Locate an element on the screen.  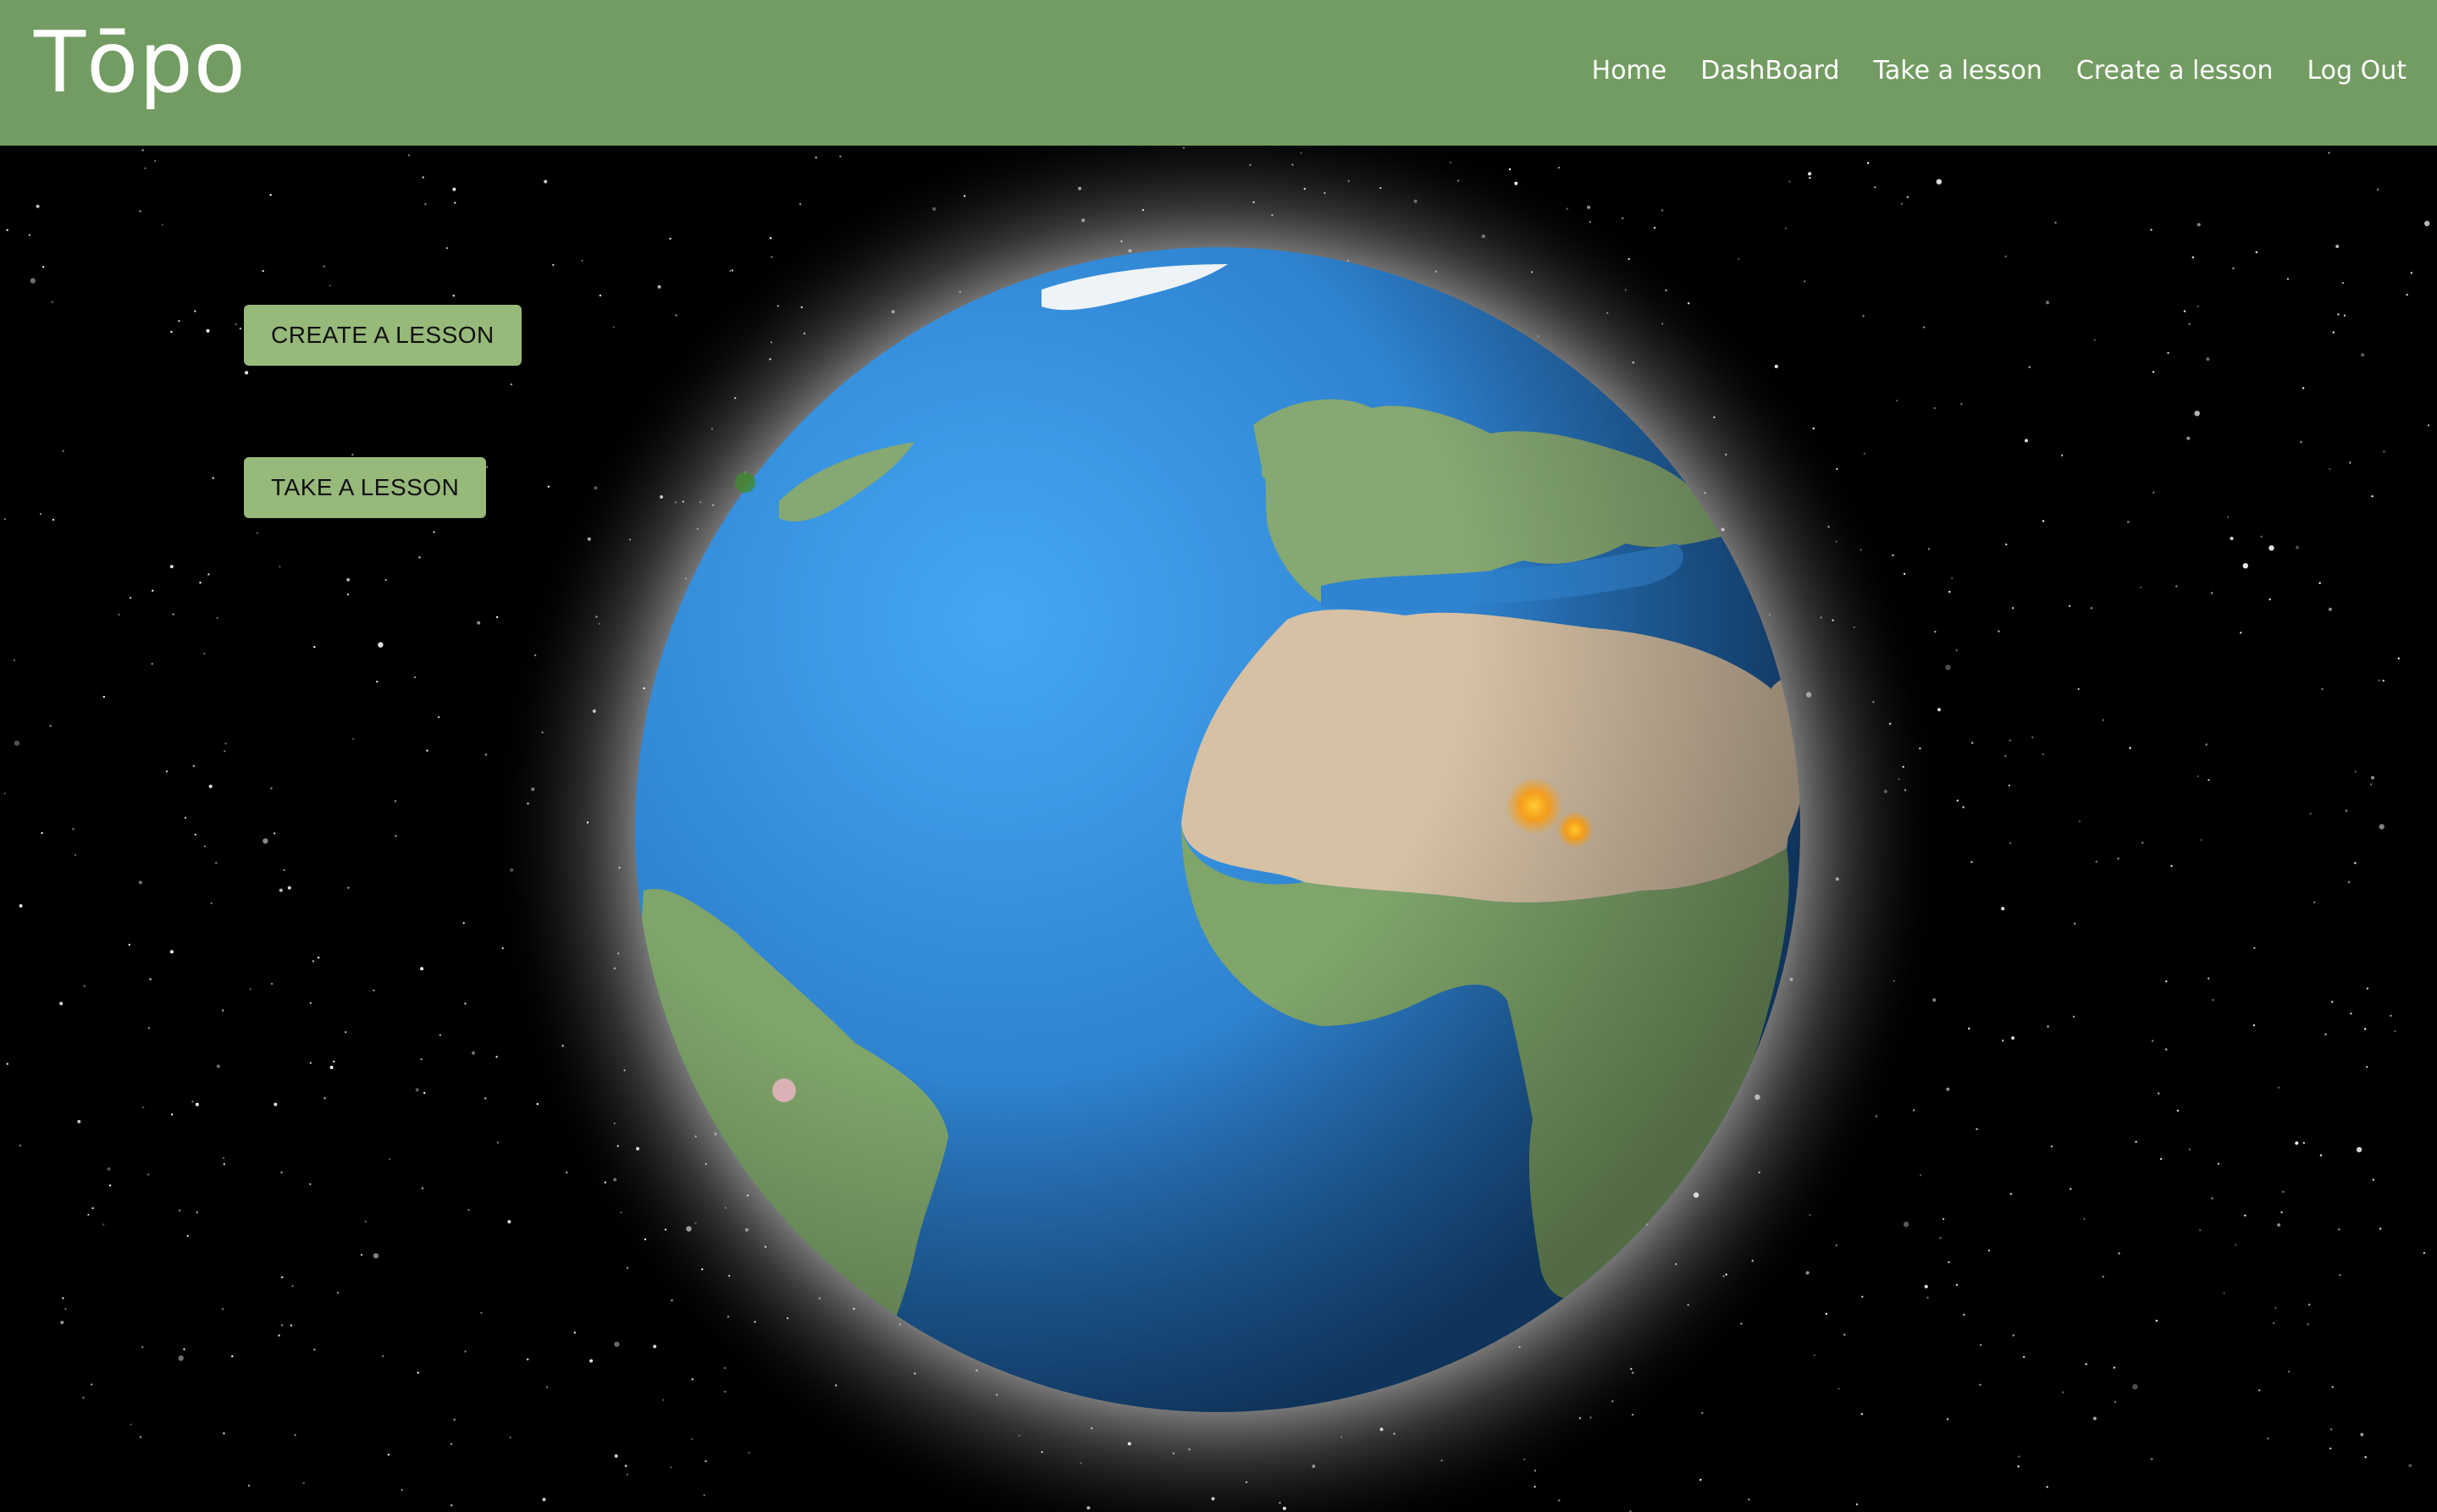
nav-take-lesson-link: Take a lesson is located at coordinates (1958, 71).